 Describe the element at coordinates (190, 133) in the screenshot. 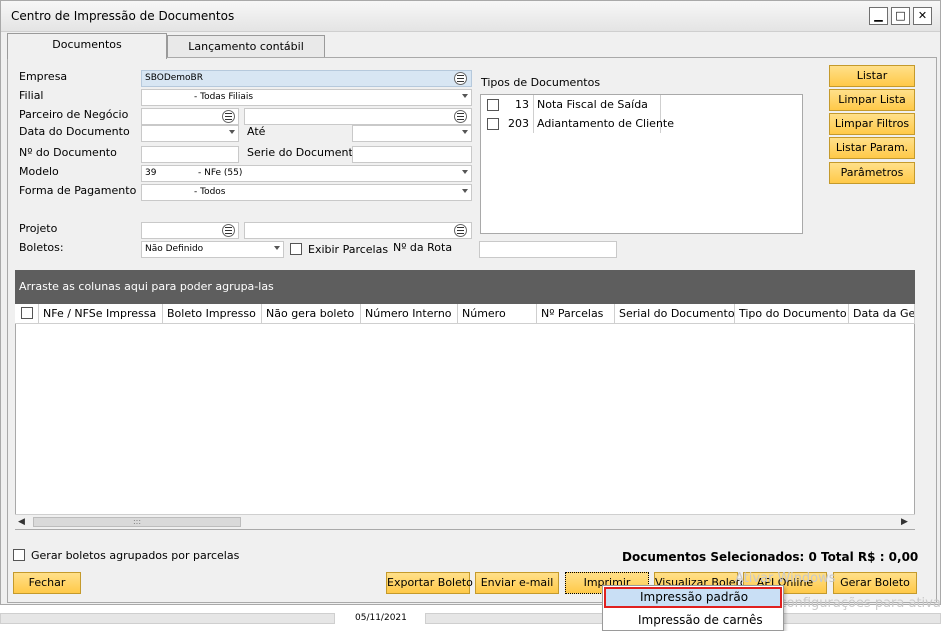

I see `data-from-input` at that location.